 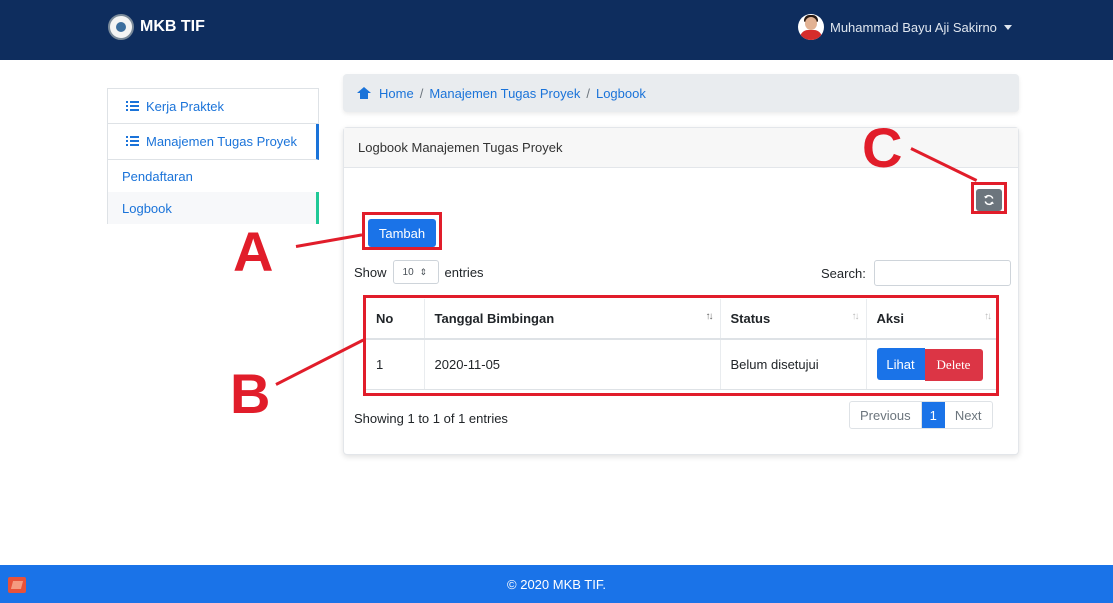 I want to click on sidebar-subitem-label: Pendaftaran, so click(x=157, y=176).